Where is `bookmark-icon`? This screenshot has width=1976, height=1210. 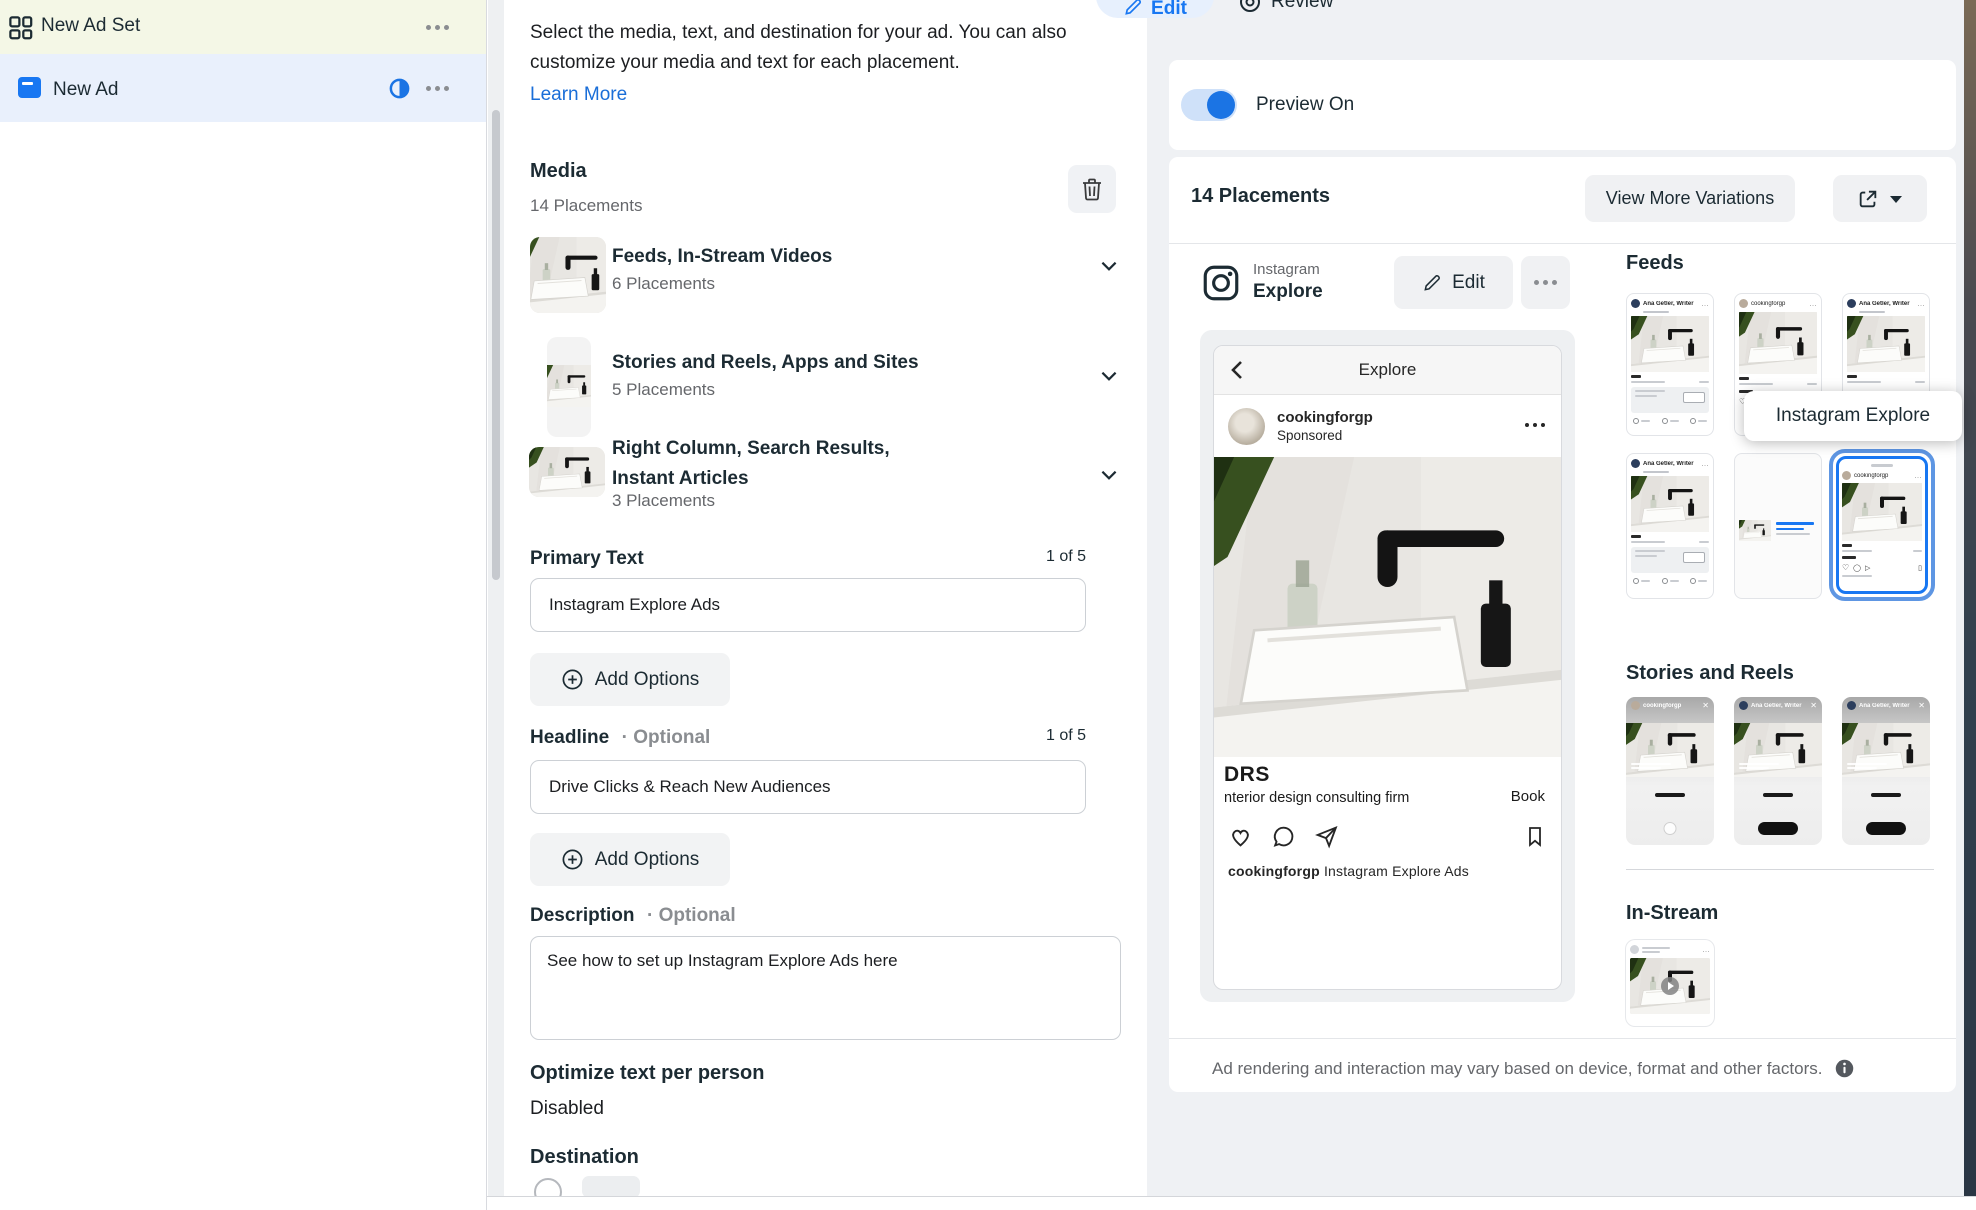 bookmark-icon is located at coordinates (1535, 836).